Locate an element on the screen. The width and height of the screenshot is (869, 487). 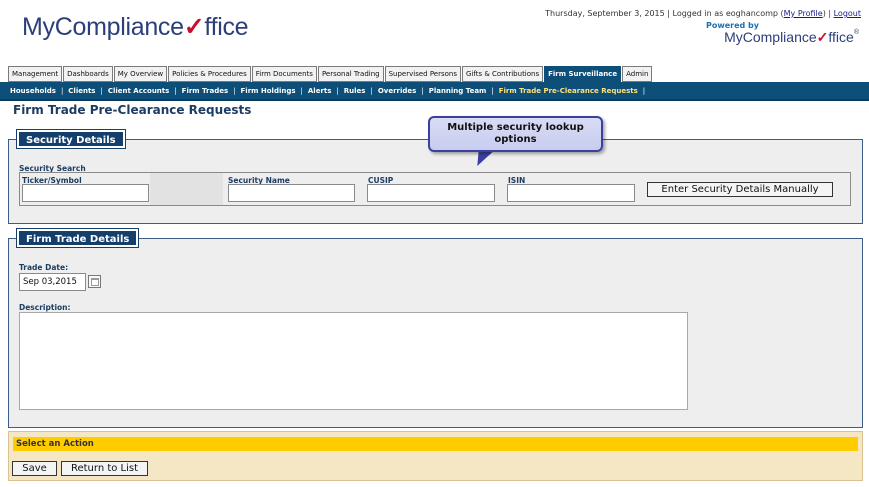
tab-personal-trading: Personal Trading is located at coordinates (350, 74).